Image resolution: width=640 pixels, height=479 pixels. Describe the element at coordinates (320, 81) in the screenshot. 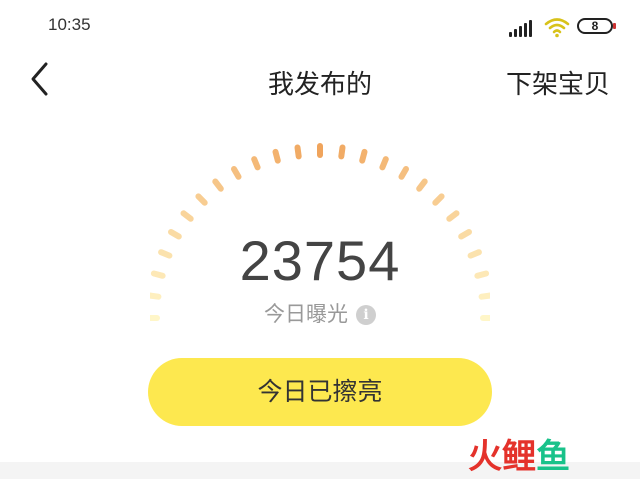

I see `nav-bar: 我发布的 下架宝贝` at that location.